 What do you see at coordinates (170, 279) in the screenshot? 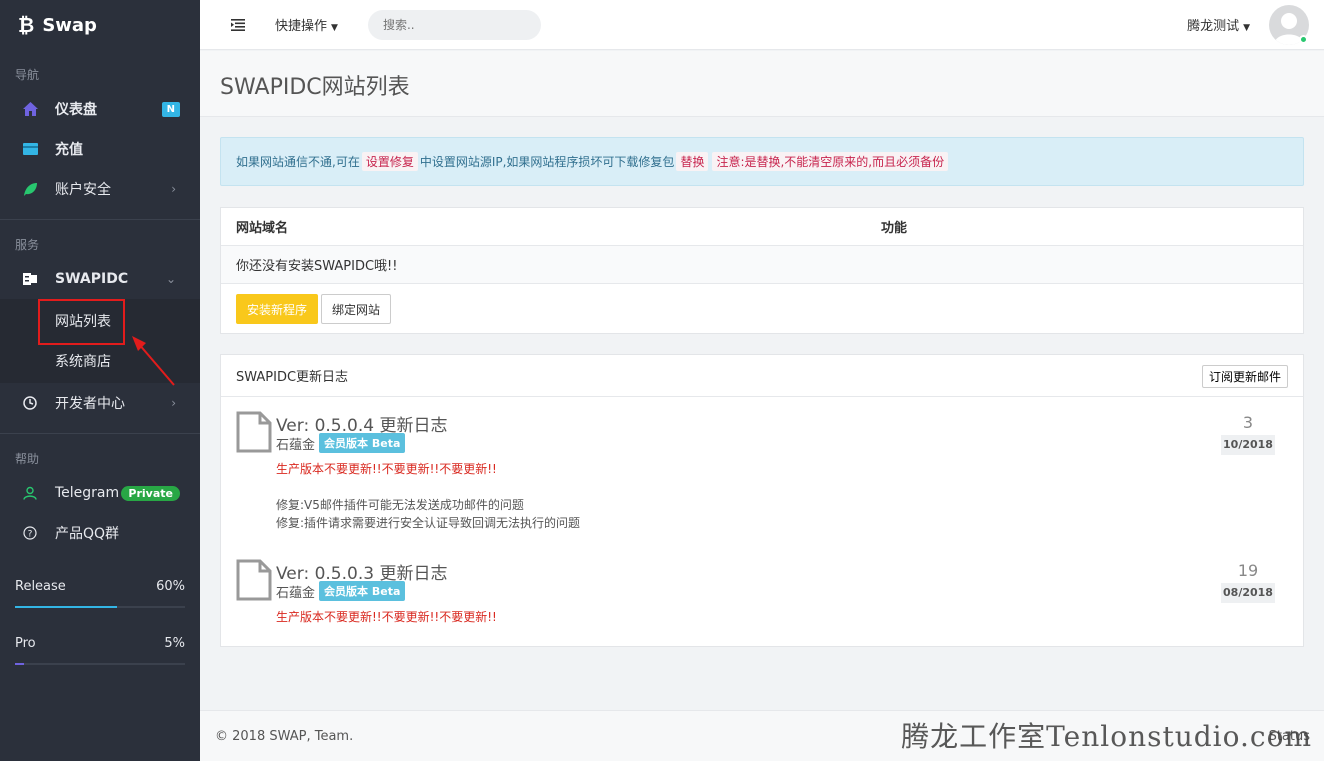
I see `chevron-down-icon: ⌄` at bounding box center [170, 279].